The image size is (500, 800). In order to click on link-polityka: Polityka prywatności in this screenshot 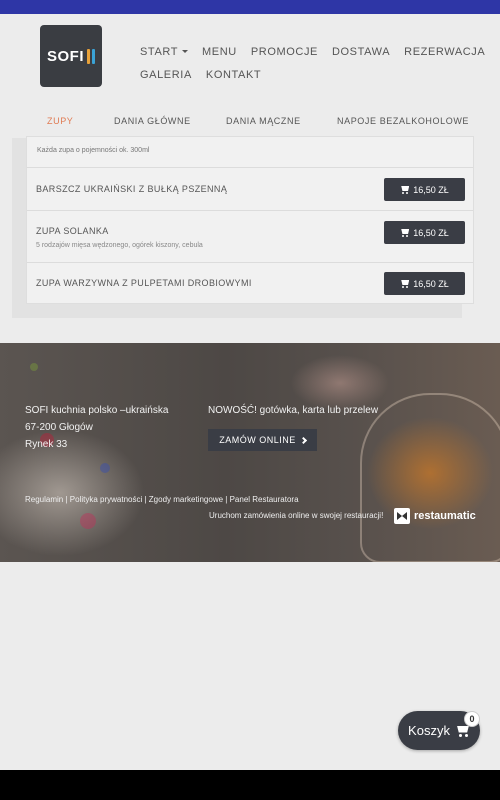, I will do `click(106, 499)`.